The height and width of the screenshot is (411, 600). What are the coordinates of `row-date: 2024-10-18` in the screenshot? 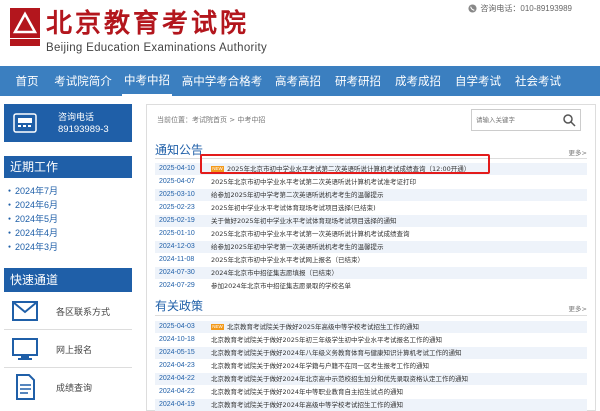 It's located at (177, 339).